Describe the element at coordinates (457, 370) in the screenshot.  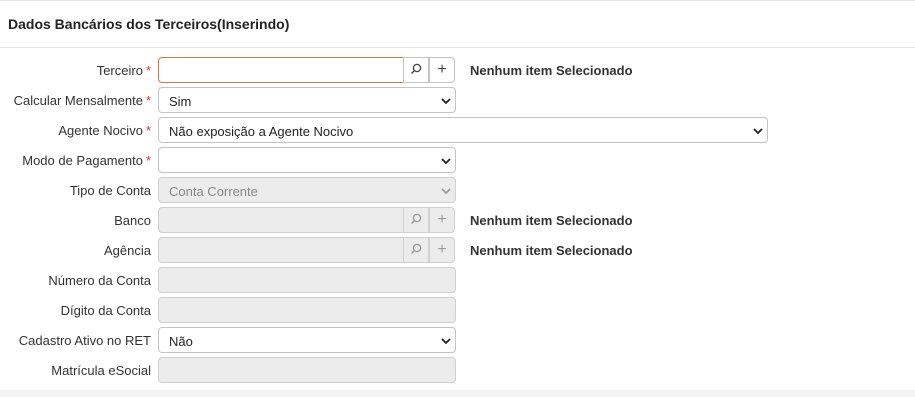
I see `row-matricula: Matrícula eSocial` at that location.